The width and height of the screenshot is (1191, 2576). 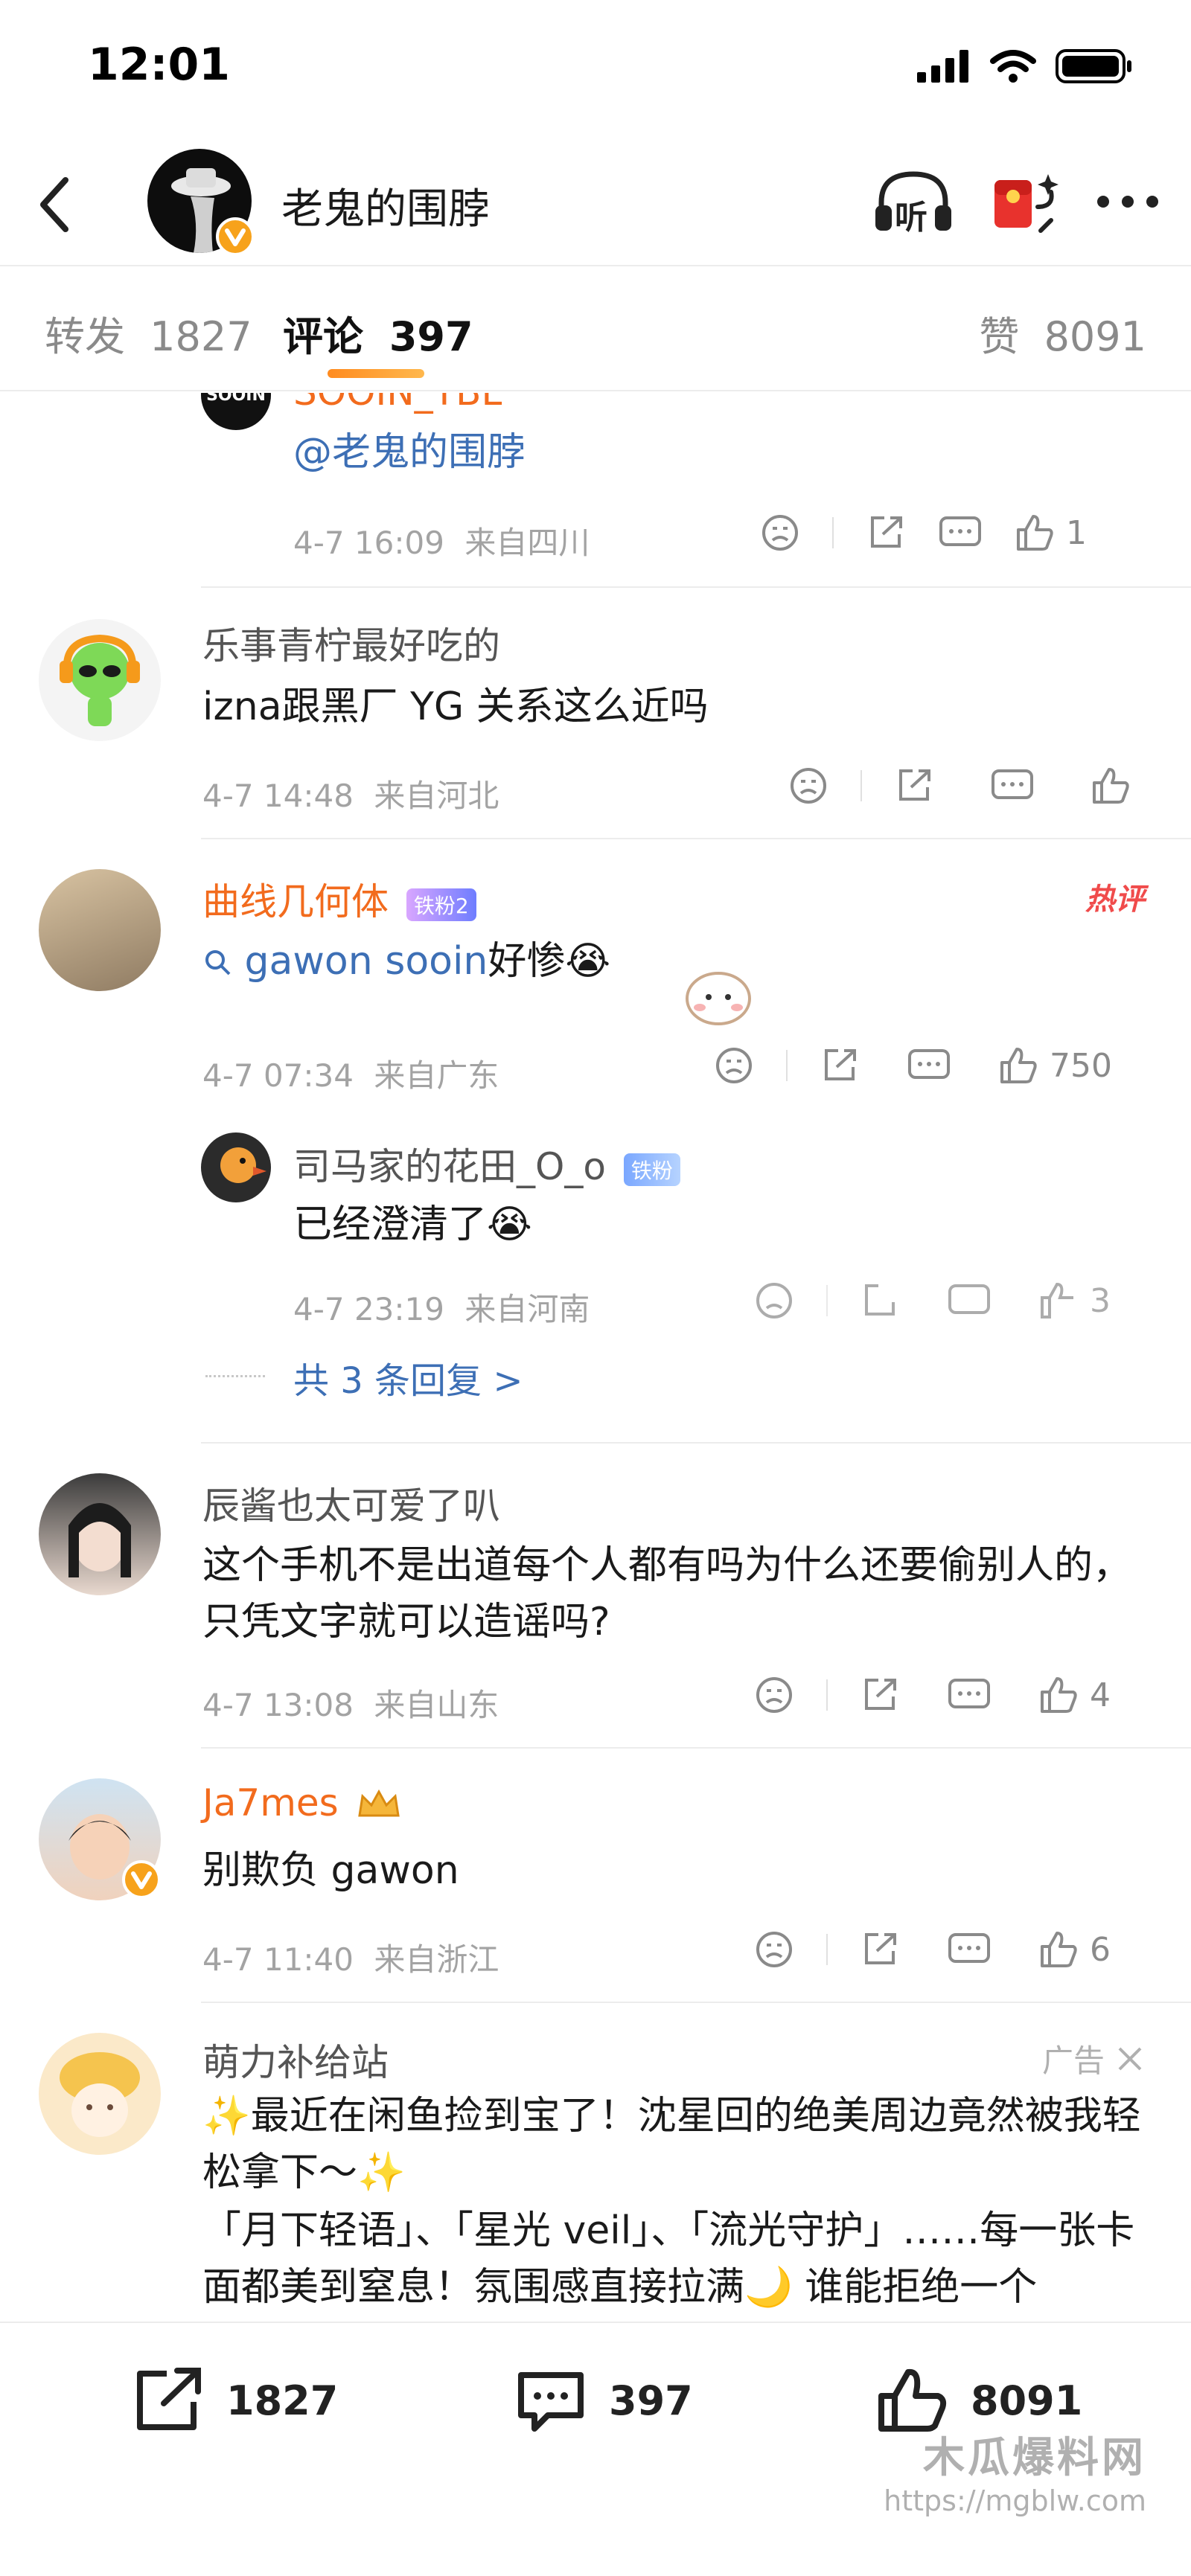 What do you see at coordinates (302, 1803) in the screenshot?
I see `comment-username: Ja7mes` at bounding box center [302, 1803].